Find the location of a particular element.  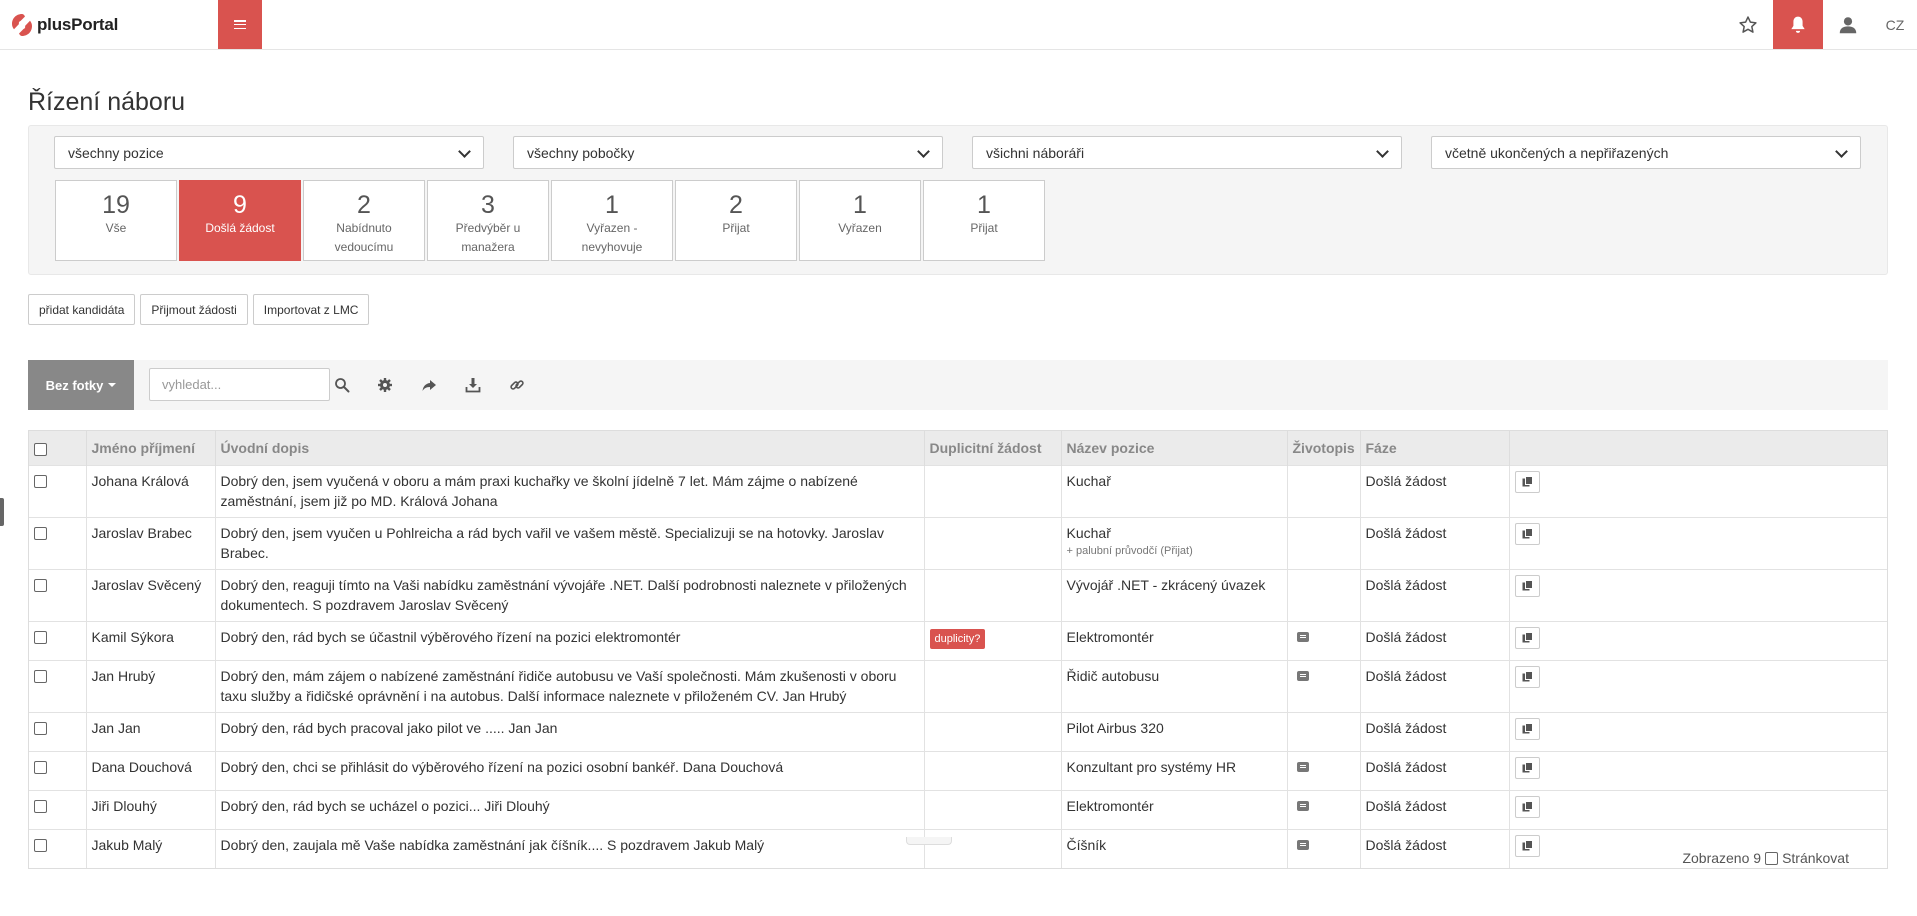

duplicity-badge: duplicity? is located at coordinates (957, 638).